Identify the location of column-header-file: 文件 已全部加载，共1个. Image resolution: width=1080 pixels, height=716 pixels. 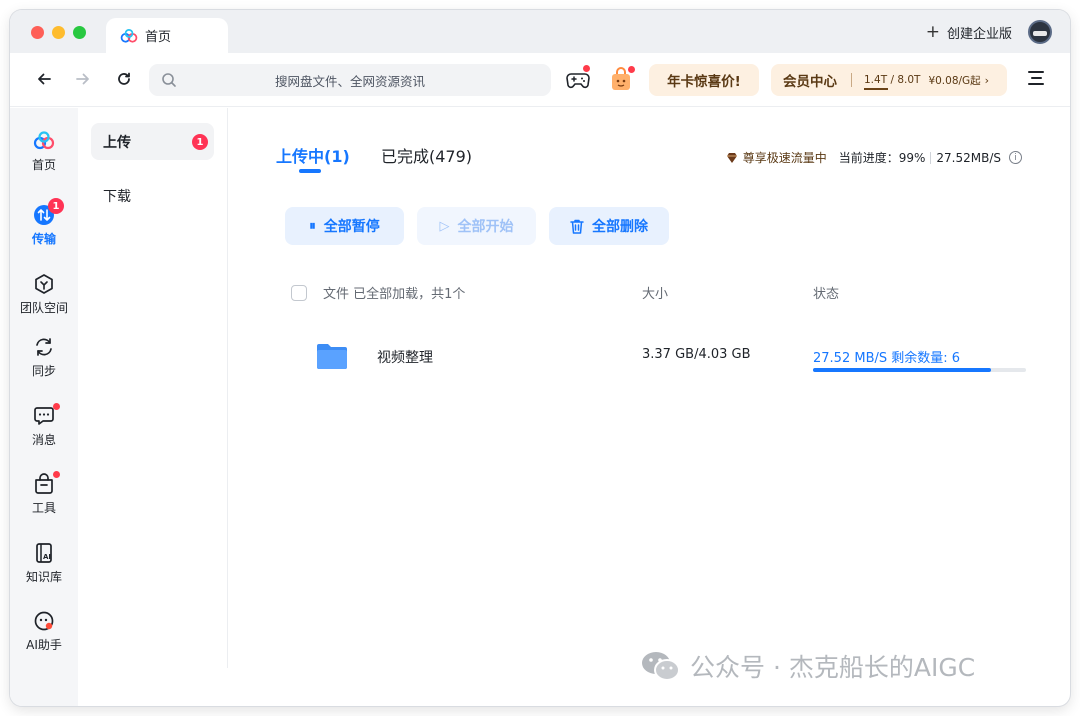
(394, 294).